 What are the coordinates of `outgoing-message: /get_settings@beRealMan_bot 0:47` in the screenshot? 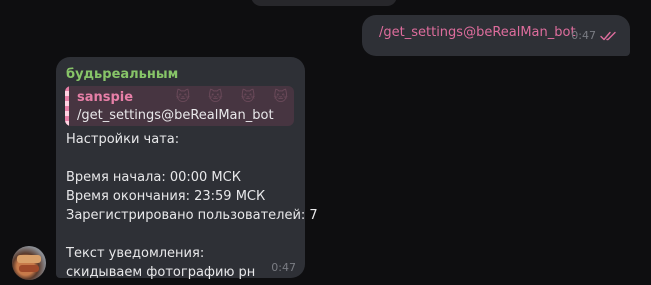 It's located at (496, 35).